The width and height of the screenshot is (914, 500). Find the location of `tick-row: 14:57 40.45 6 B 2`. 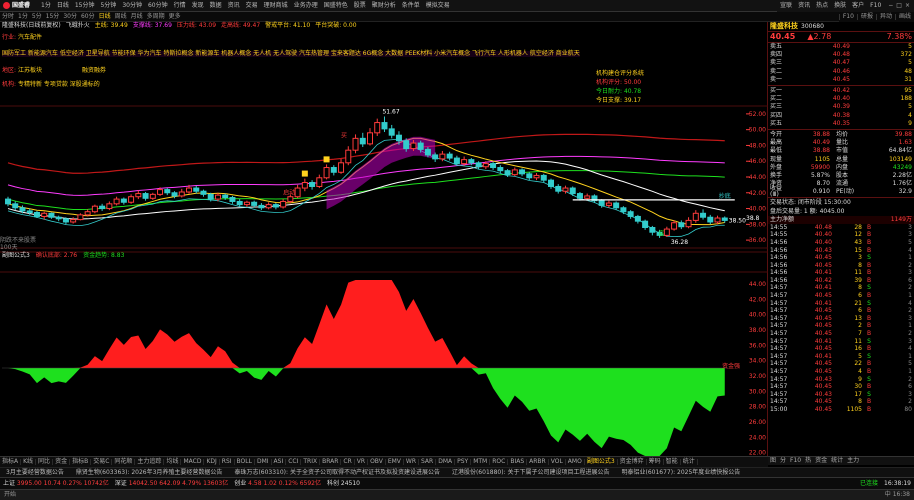

tick-row: 14:57 40.45 6 B 2 is located at coordinates (841, 311).